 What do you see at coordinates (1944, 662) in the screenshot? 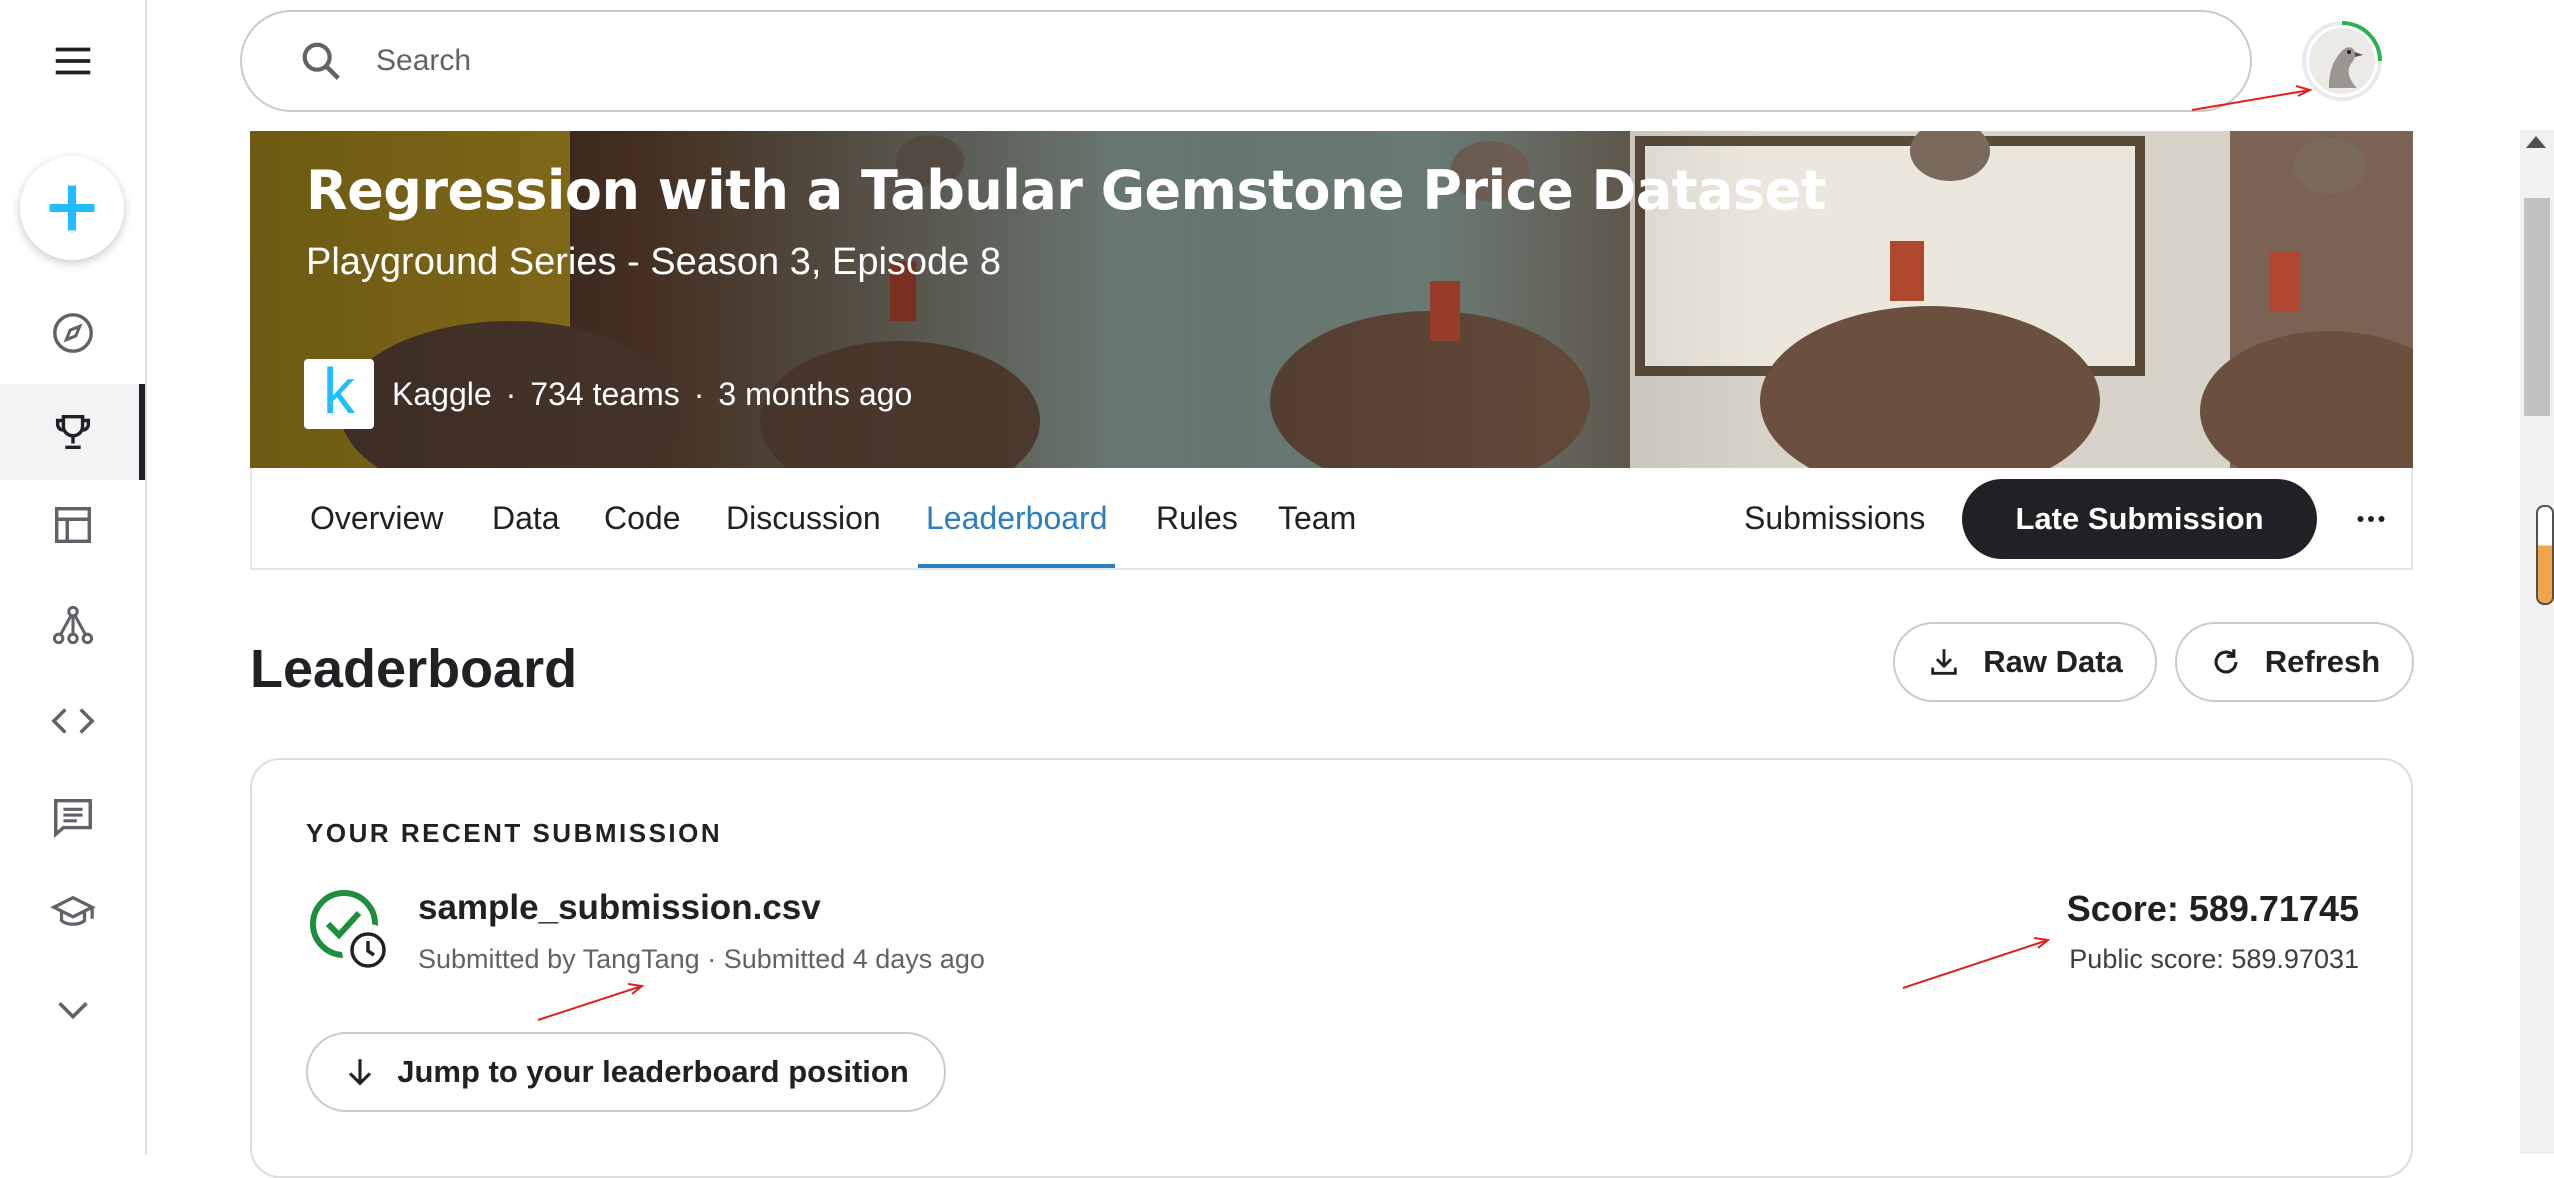
I see `download-icon` at bounding box center [1944, 662].